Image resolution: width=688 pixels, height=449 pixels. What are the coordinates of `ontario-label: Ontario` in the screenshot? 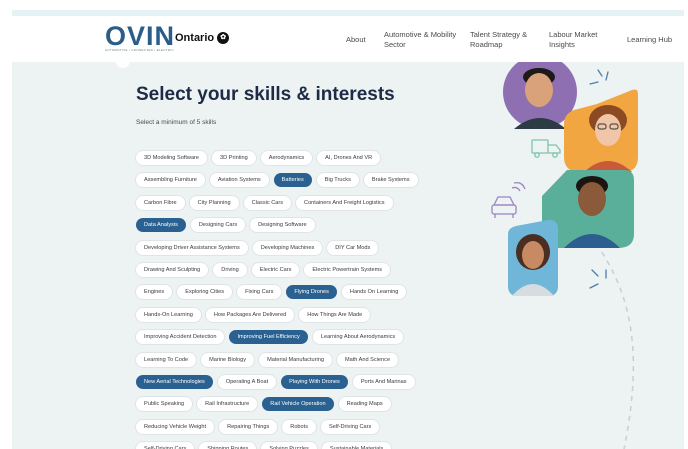 It's located at (195, 38).